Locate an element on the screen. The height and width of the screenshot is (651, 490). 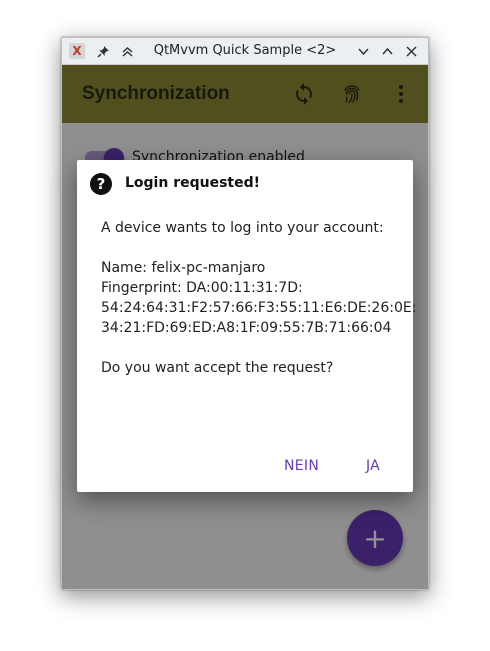
fingerprint-line-1: Fingerprint: DA:00:11:31:7D: is located at coordinates (202, 288).